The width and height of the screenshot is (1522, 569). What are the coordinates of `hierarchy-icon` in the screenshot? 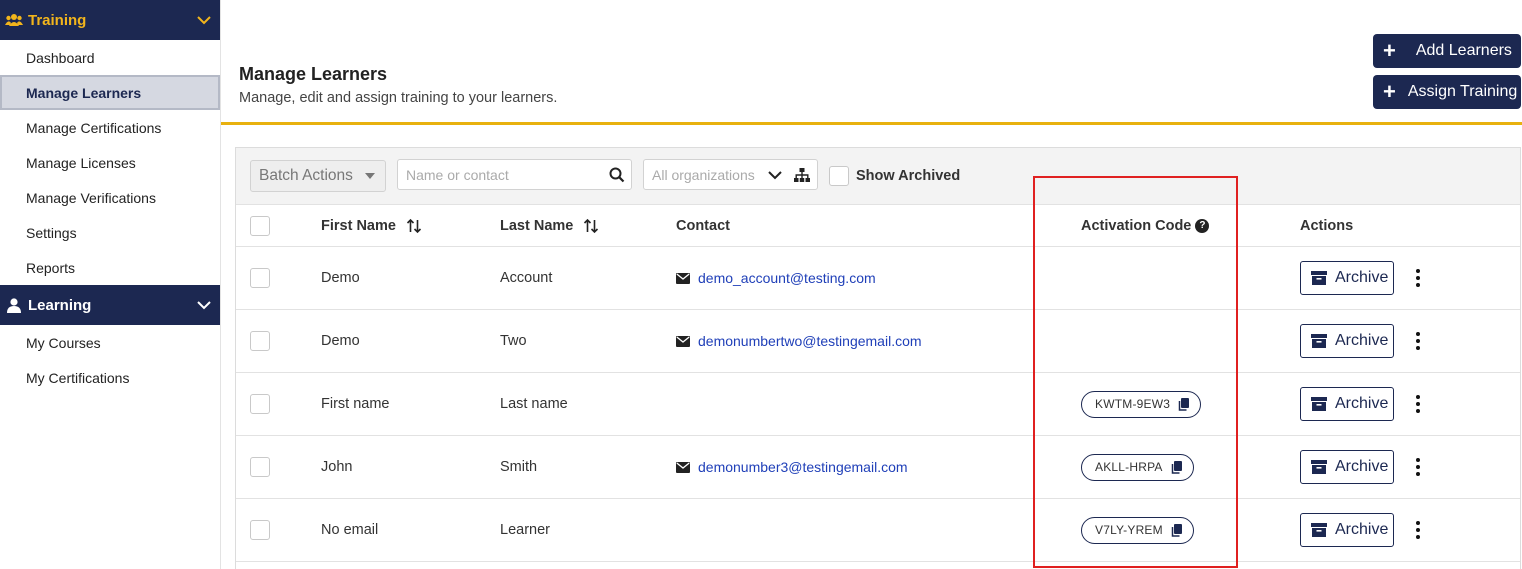 It's located at (802, 175).